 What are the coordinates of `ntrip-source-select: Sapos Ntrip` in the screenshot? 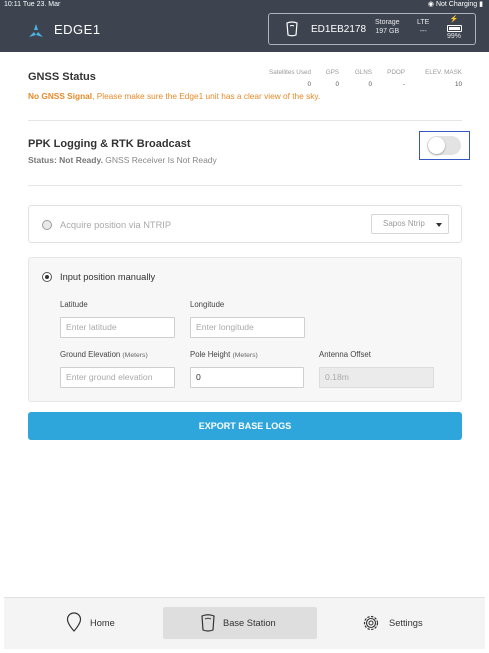 It's located at (410, 224).